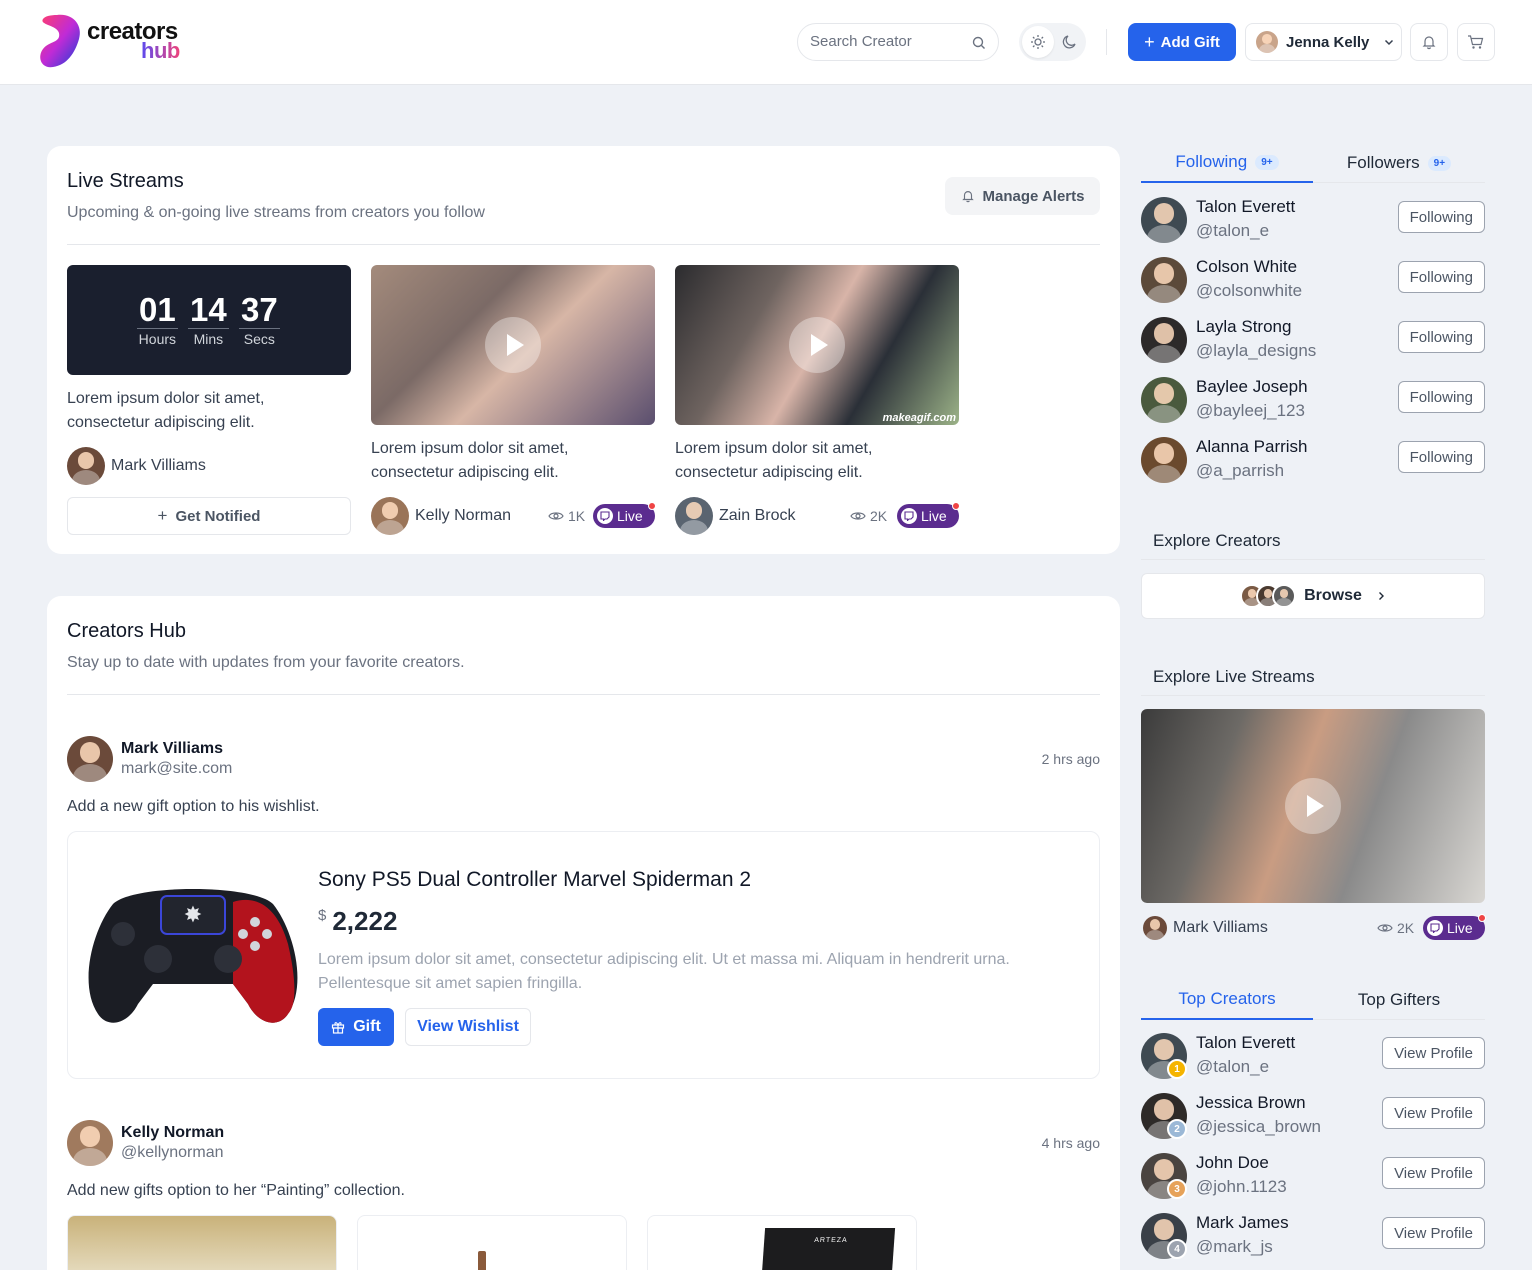 Image resolution: width=1532 pixels, height=1270 pixels. I want to click on upcoming-stream-creator: Mark Villiams, so click(136, 466).